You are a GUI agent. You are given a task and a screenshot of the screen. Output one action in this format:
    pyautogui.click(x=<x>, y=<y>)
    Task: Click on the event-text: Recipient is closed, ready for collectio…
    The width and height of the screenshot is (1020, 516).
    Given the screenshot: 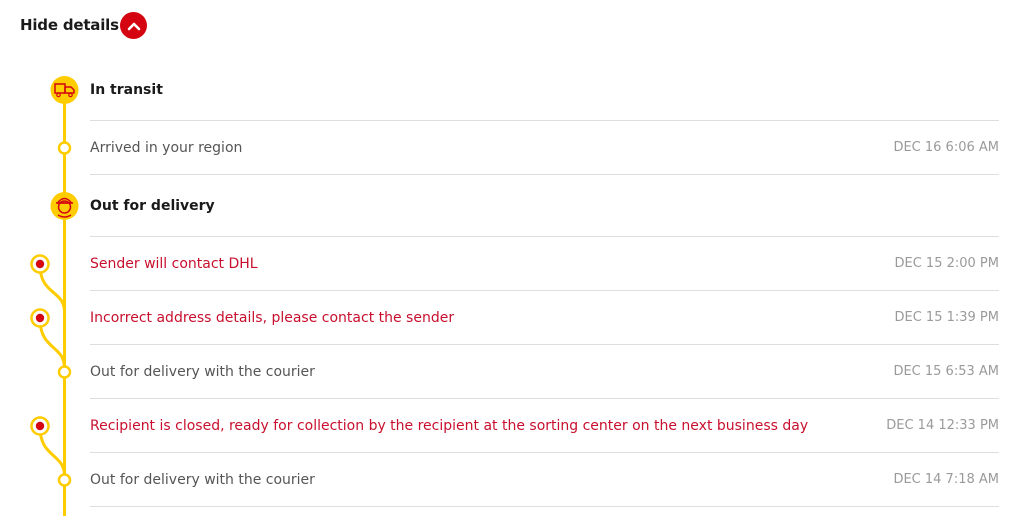 What is the action you would take?
    pyautogui.click(x=449, y=426)
    